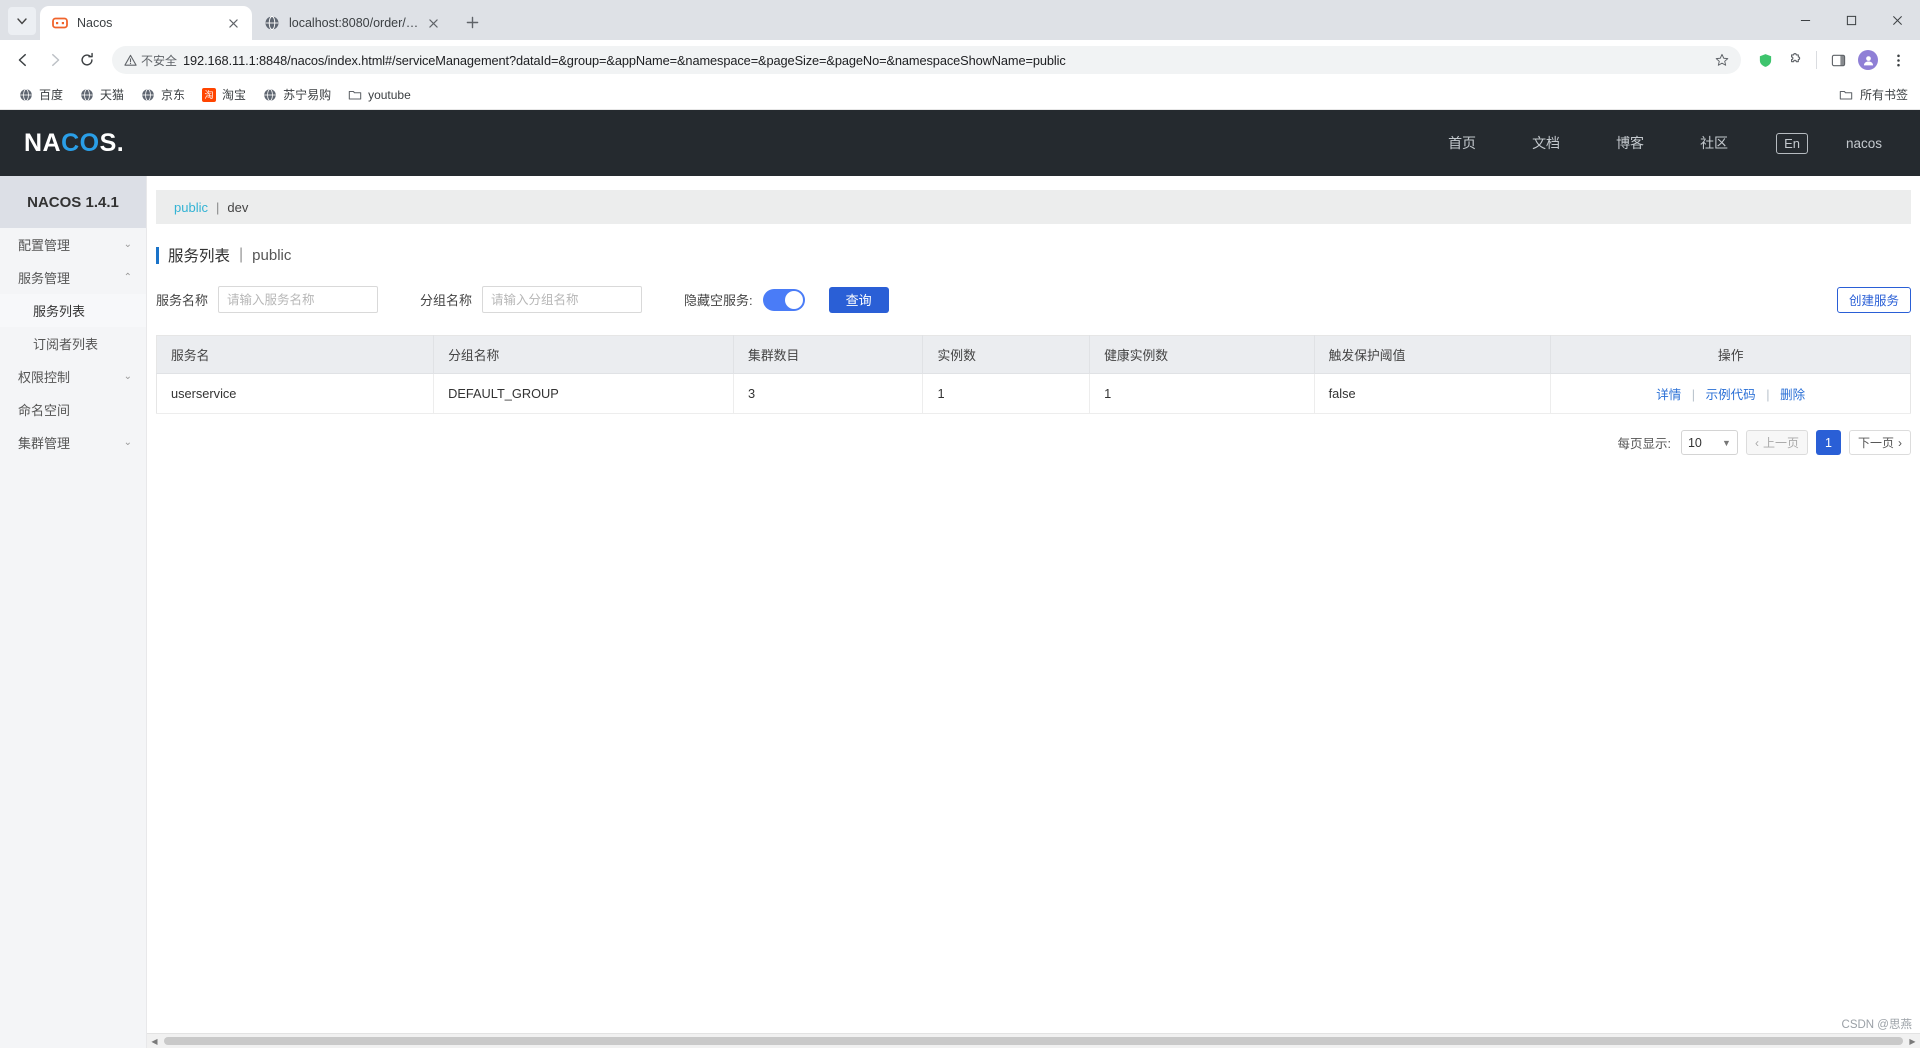 The height and width of the screenshot is (1048, 1920). Describe the element at coordinates (584, 354) in the screenshot. I see `th-group-name: 分组名称` at that location.